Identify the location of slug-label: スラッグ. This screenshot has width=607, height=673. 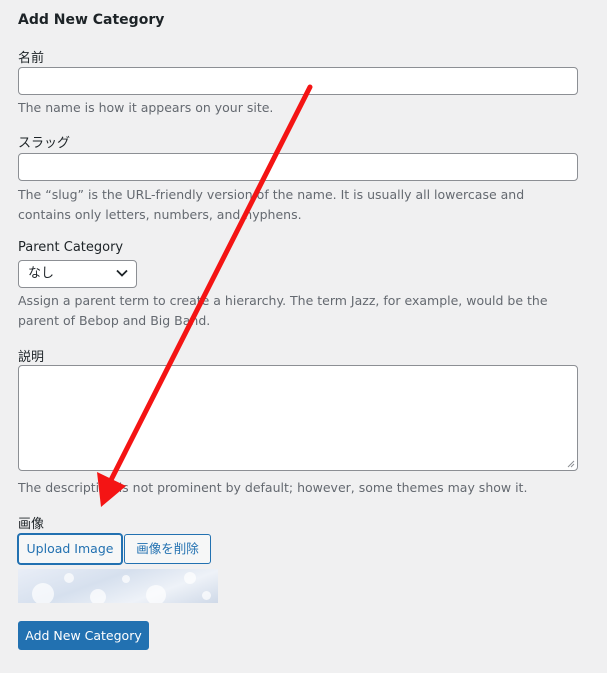
(44, 143).